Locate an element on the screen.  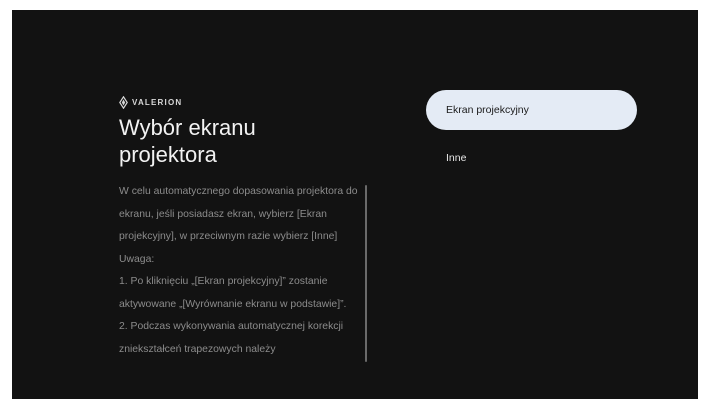
option-label: Inne is located at coordinates (456, 158).